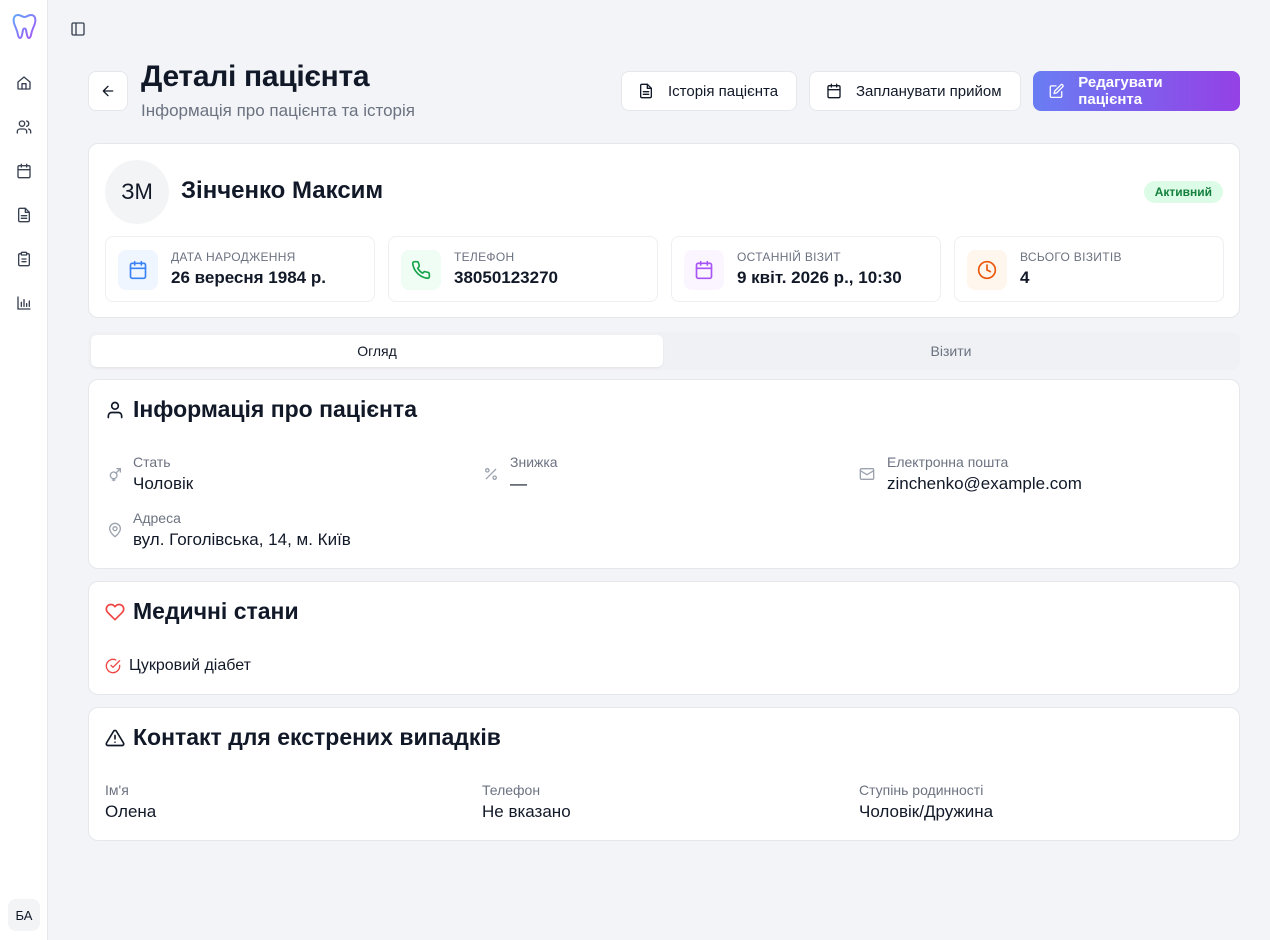 The image size is (1270, 940). I want to click on sidebar-toggle-button, so click(78, 29).